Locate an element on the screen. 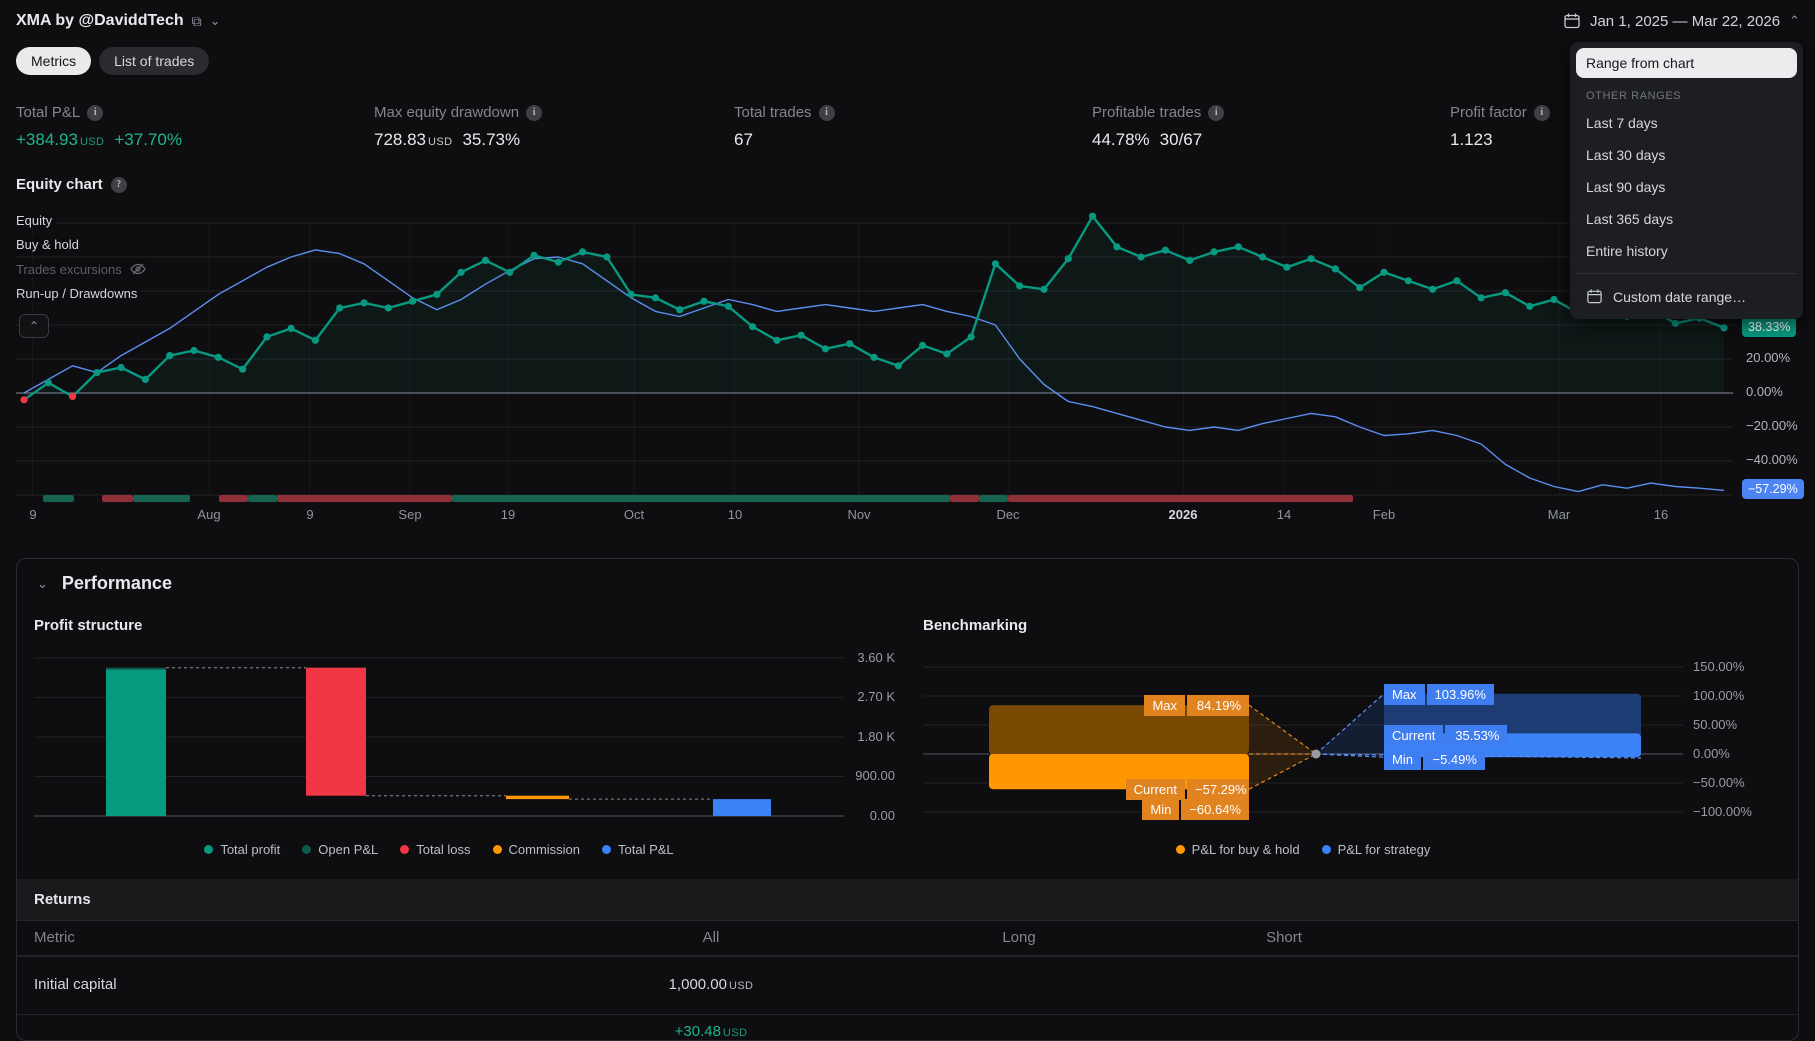 This screenshot has width=1815, height=1041. y-axis-tick: 100.00% is located at coordinates (1719, 695).